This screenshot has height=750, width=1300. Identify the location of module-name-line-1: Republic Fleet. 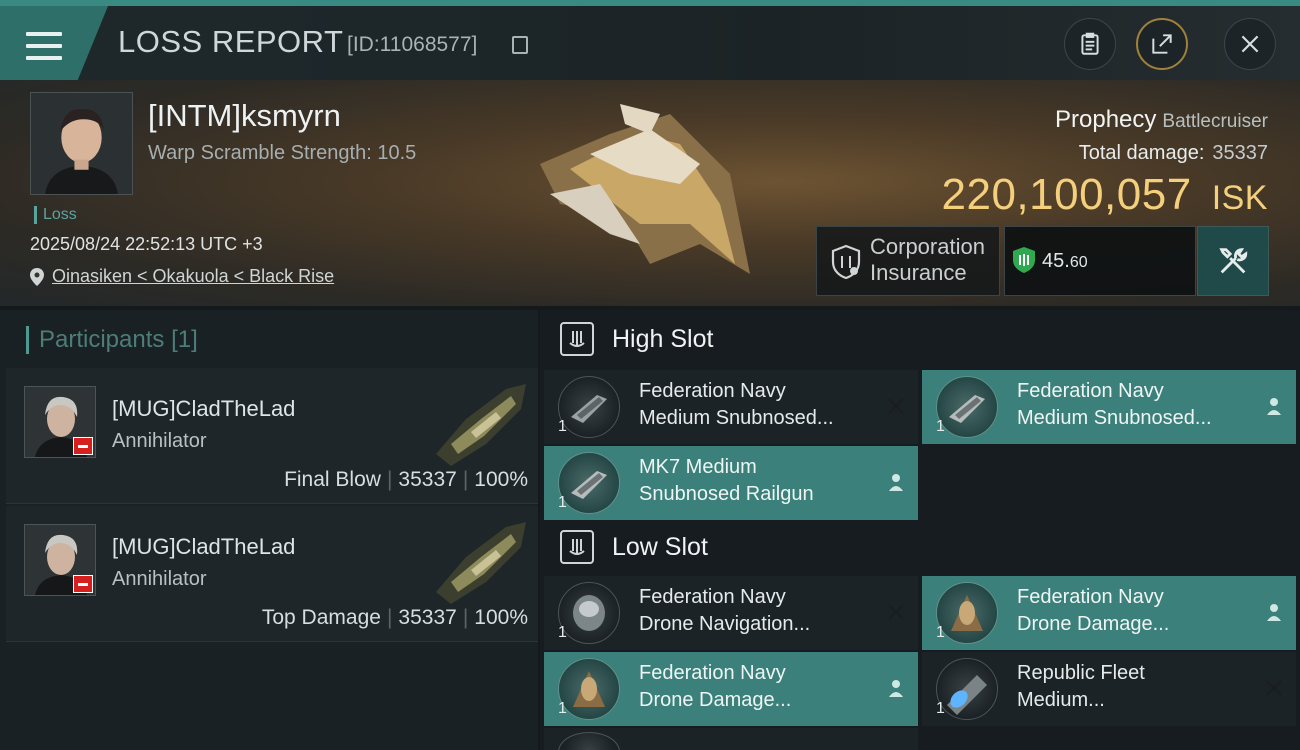
(1081, 673).